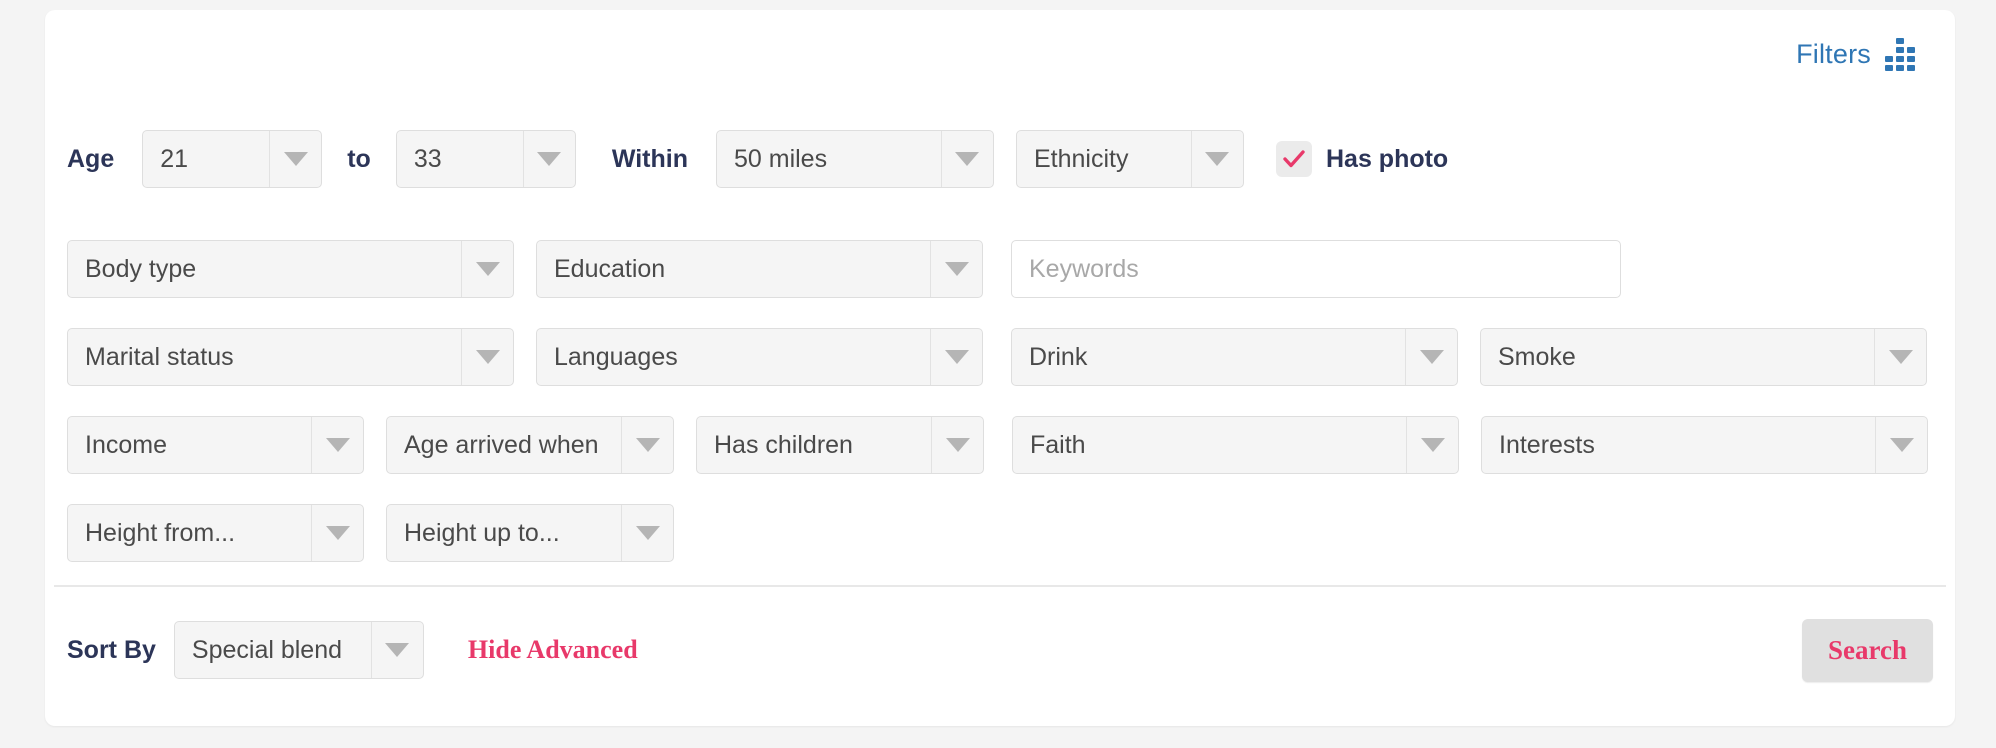 The image size is (1996, 748). What do you see at coordinates (290, 269) in the screenshot?
I see `body-type-select: Body type` at bounding box center [290, 269].